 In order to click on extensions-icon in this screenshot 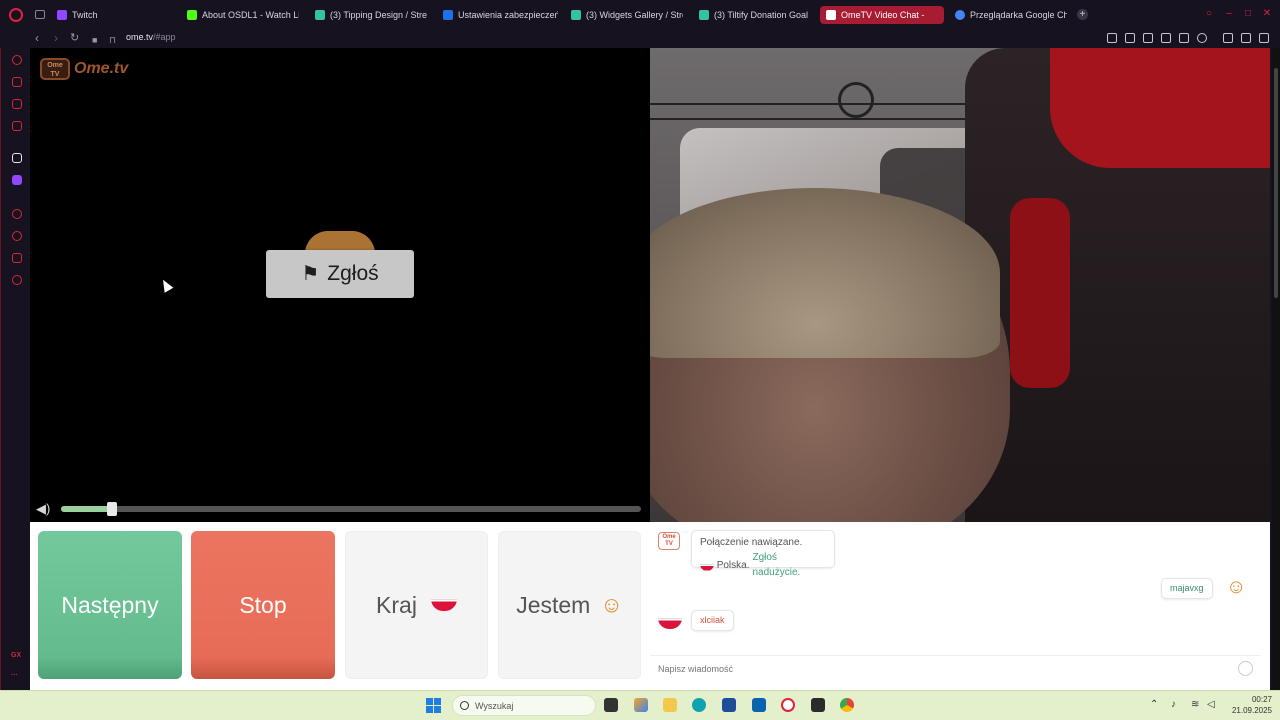, I will do `click(17, 258)`.